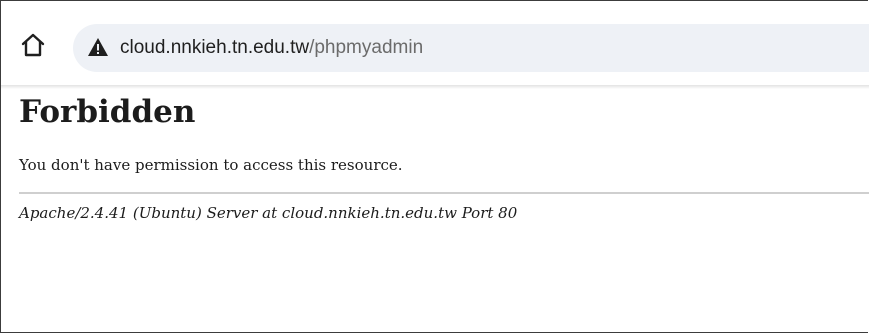 This screenshot has height=334, width=869. Describe the element at coordinates (215, 47) in the screenshot. I see `url-host: cloud.nnkieh.tn.edu.tw` at that location.